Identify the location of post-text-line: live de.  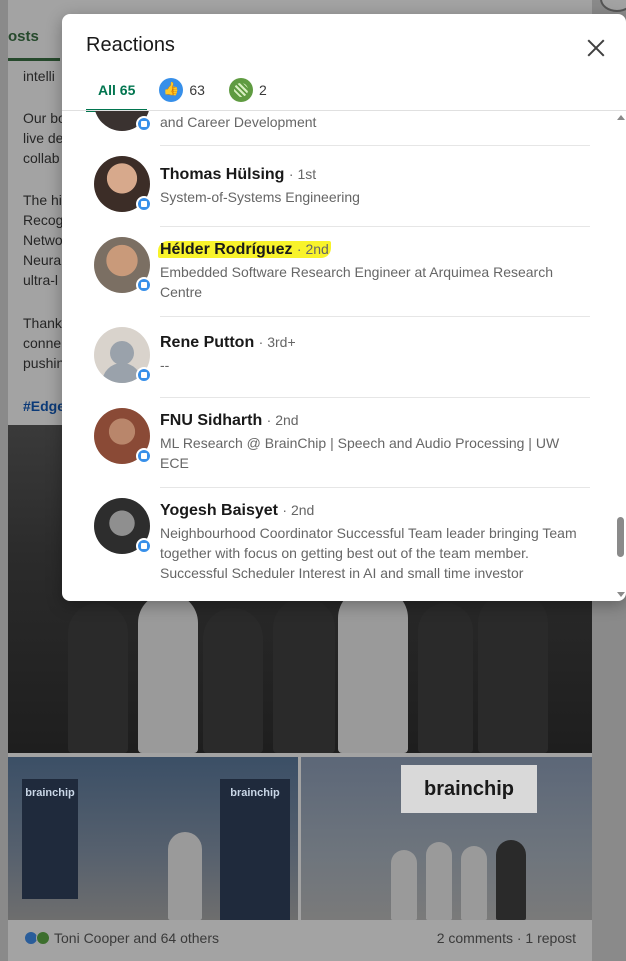
(43, 138).